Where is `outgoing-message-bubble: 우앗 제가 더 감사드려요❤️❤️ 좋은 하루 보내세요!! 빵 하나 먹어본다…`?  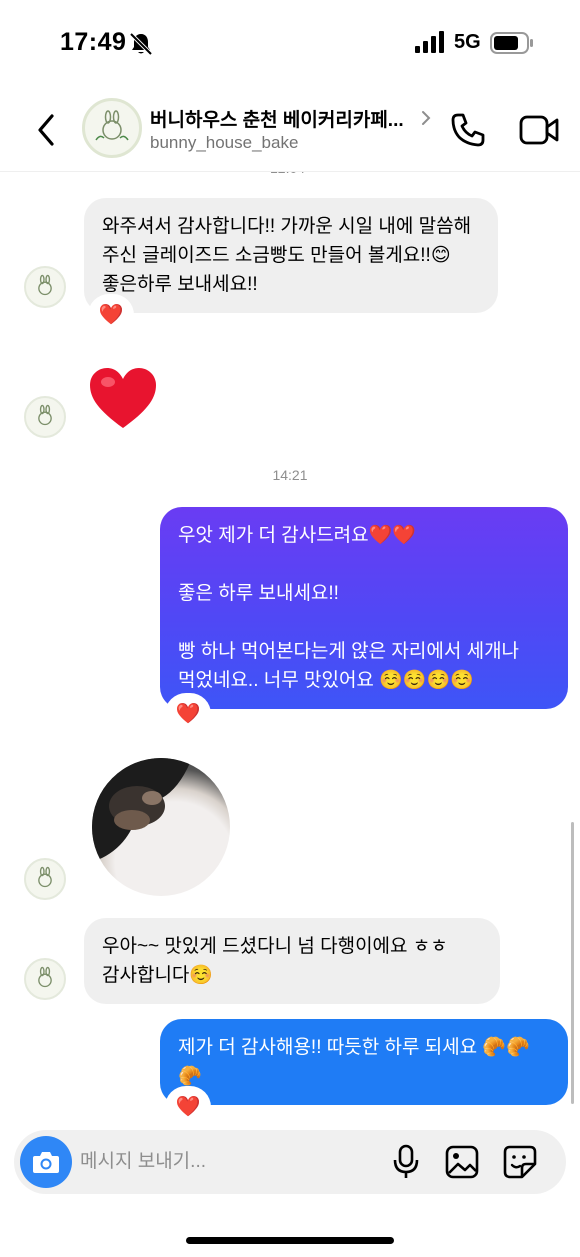
outgoing-message-bubble: 우앗 제가 더 감사드려요❤️❤️ 좋은 하루 보내세요!! 빵 하나 먹어본다… is located at coordinates (364, 608).